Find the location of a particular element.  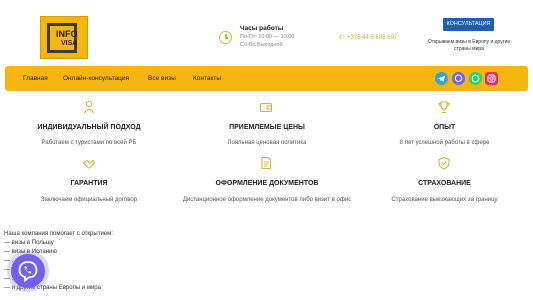

phone-number: +375 44 5 606 607 is located at coordinates (372, 38).